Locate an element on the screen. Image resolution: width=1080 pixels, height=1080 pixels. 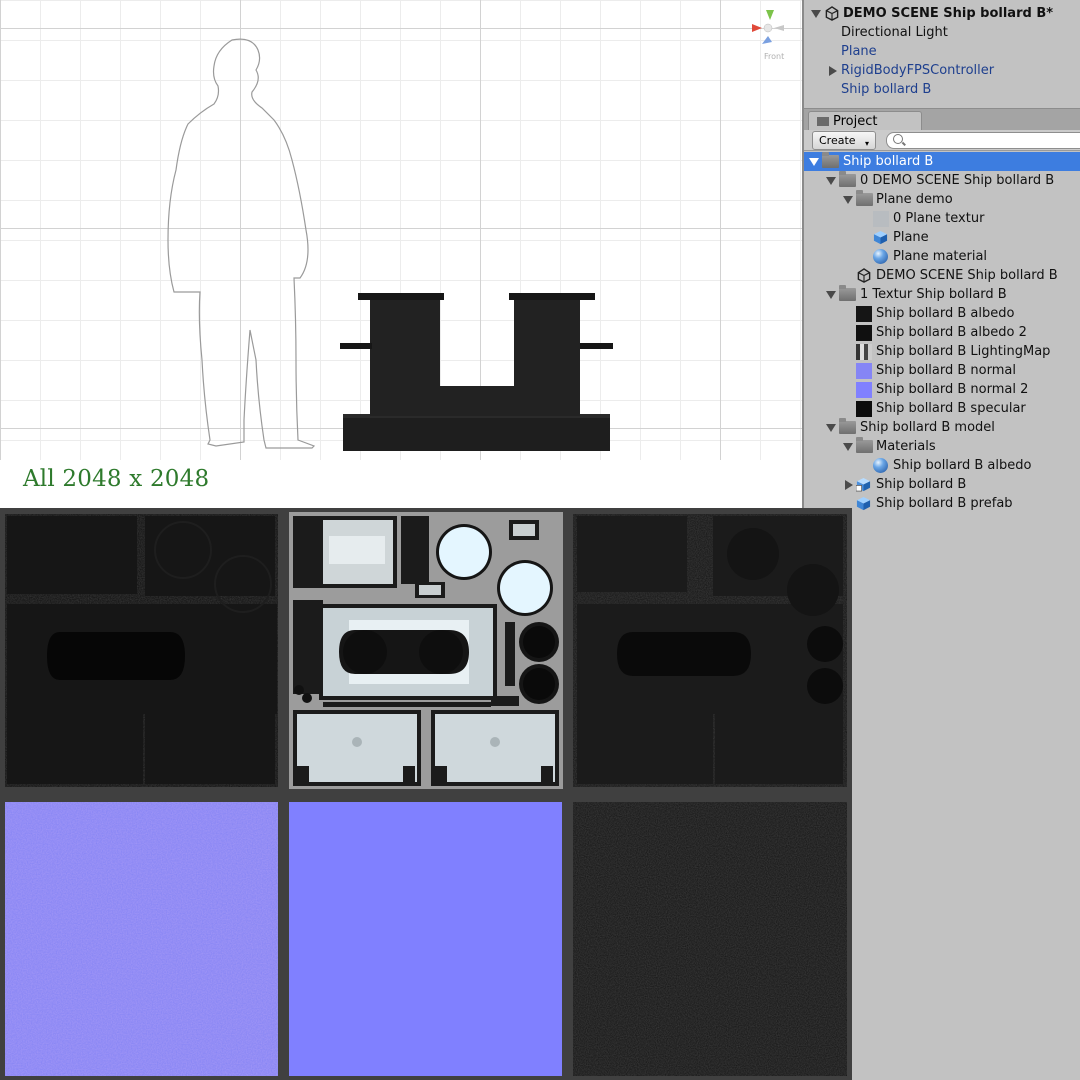
project-item-demo-scene-folder: 0 DEMO SCENE Ship bollard B is located at coordinates (942, 180).